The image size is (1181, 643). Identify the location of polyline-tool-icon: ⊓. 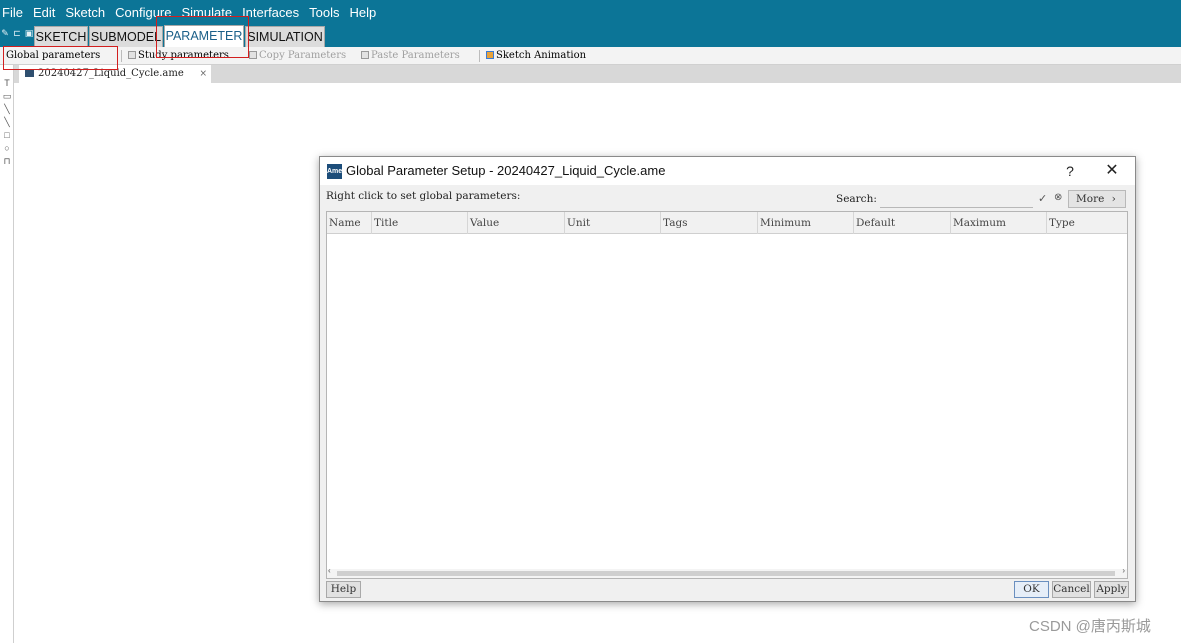
(7, 161).